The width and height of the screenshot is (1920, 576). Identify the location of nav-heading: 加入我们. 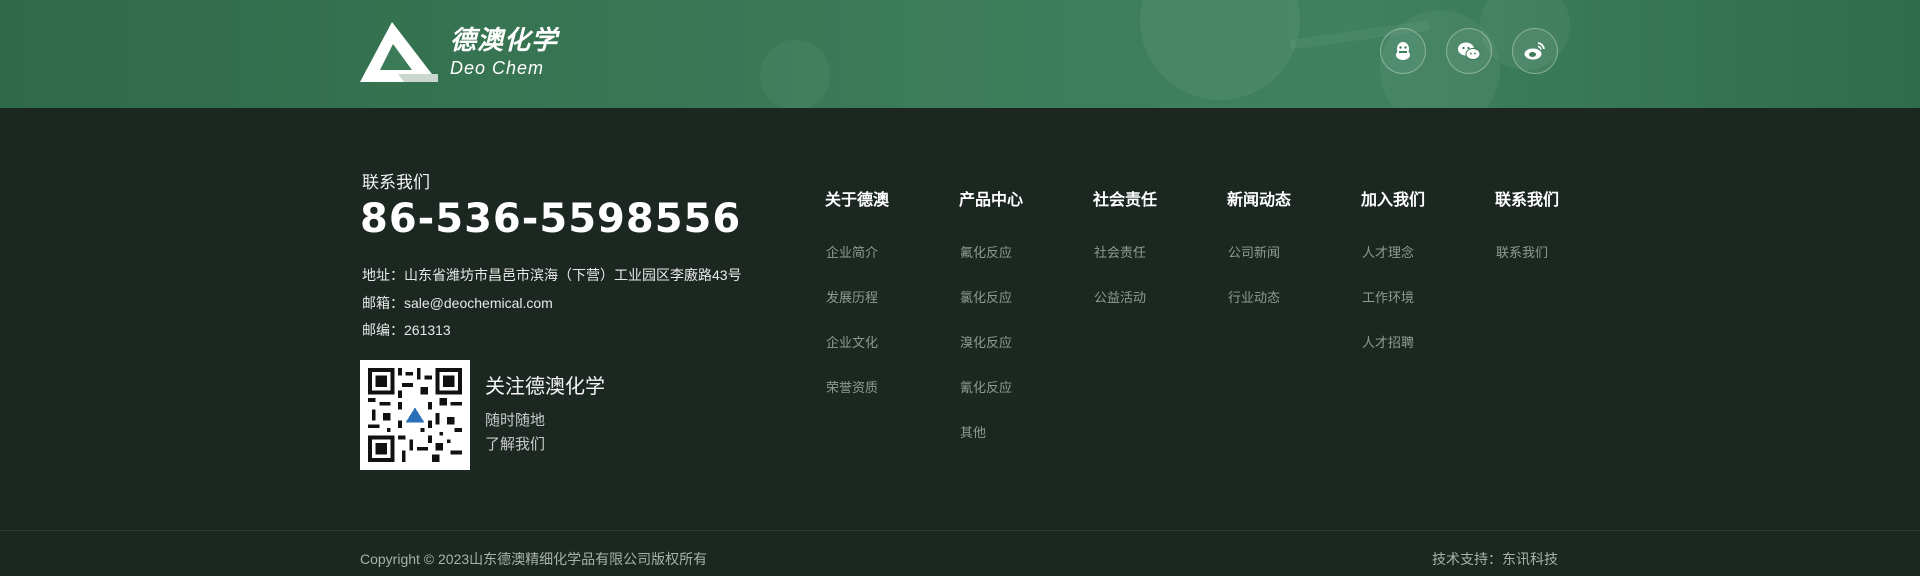
(1393, 198).